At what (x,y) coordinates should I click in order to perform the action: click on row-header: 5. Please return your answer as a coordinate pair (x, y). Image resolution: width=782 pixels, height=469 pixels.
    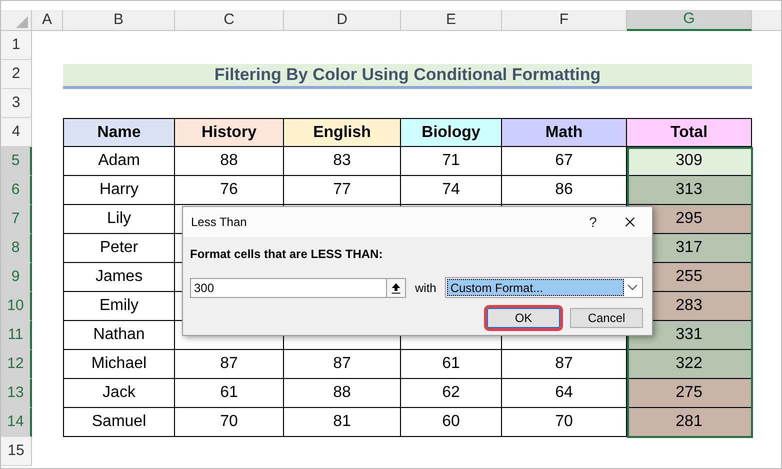
    Looking at the image, I should click on (16, 161).